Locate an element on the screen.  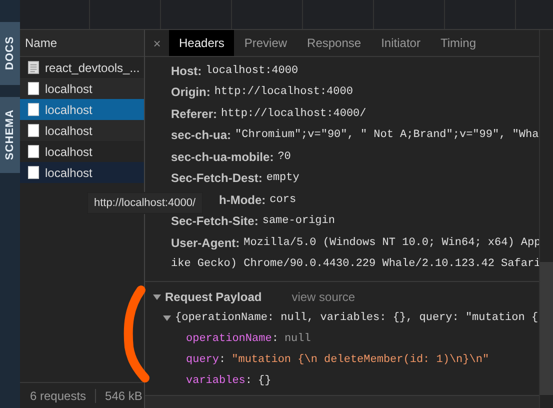
tab: Headers is located at coordinates (201, 43).